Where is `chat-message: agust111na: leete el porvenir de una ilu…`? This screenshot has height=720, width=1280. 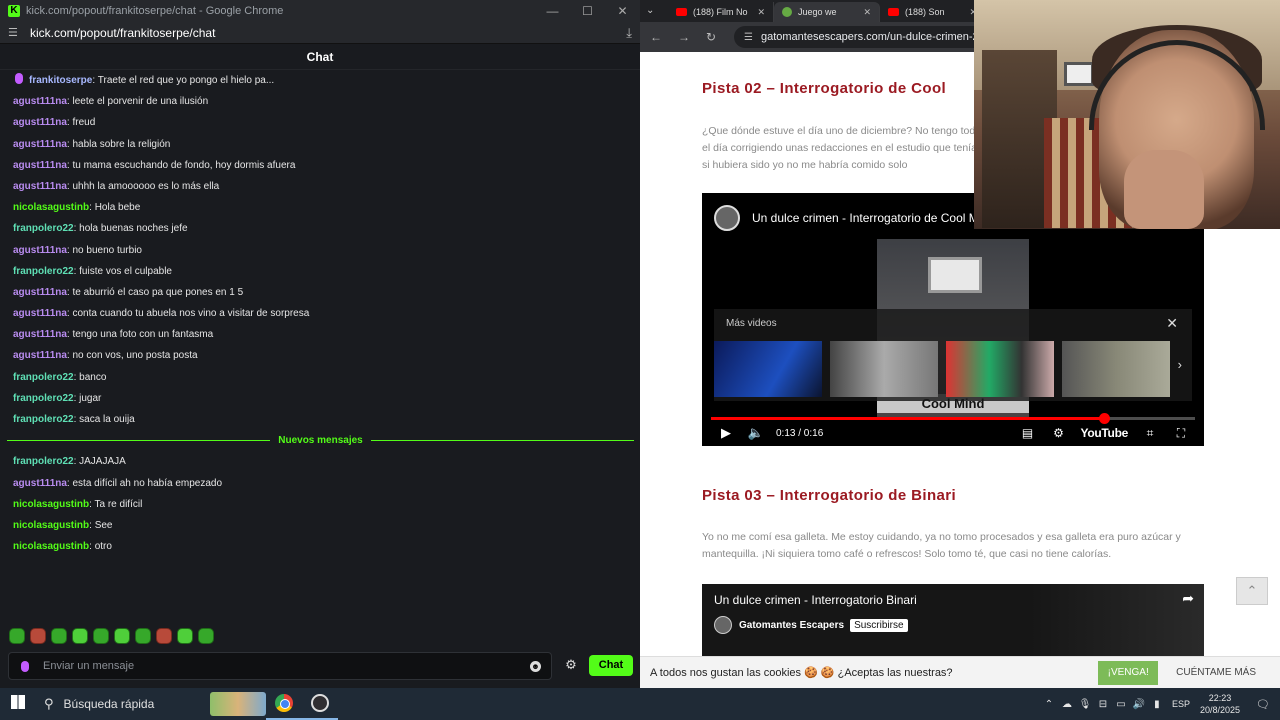
chat-message: agust111na: leete el porvenir de una ilu… is located at coordinates (322, 101).